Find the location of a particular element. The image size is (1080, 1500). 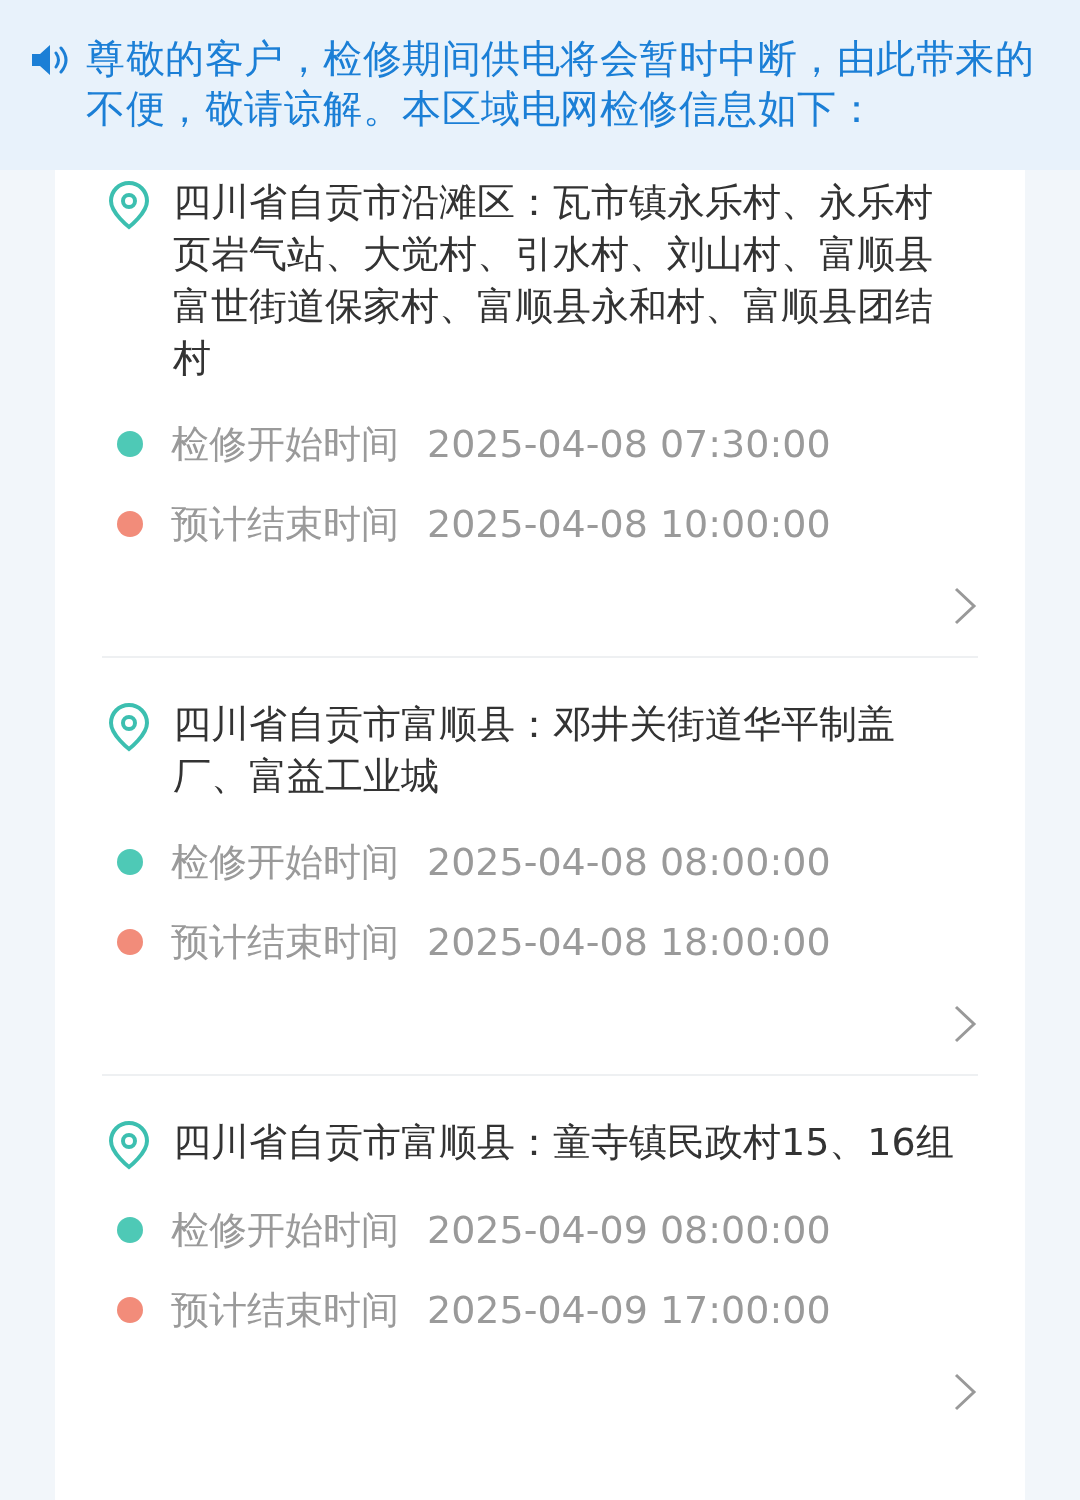

notice-text: 尊敬的客户，检修期间供电将会暂时中断，由此带来的不便，敬请谅解。本区域电网检修信息如下： is located at coordinates (560, 84).